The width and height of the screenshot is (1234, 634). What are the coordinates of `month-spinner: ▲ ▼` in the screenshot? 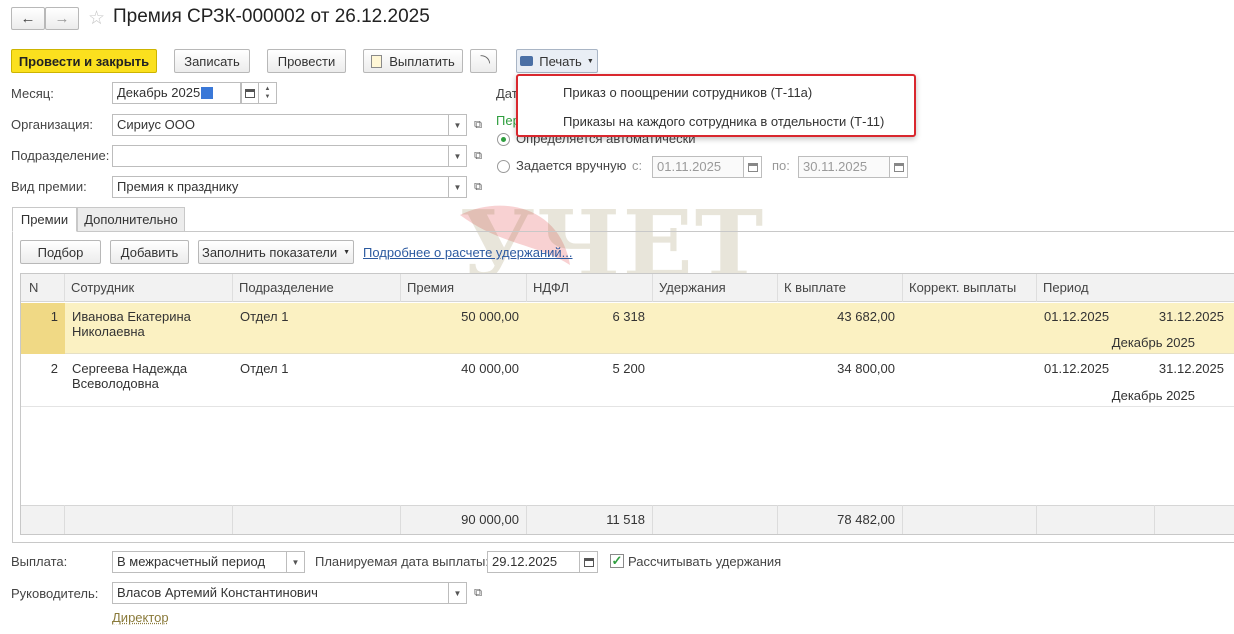 It's located at (268, 93).